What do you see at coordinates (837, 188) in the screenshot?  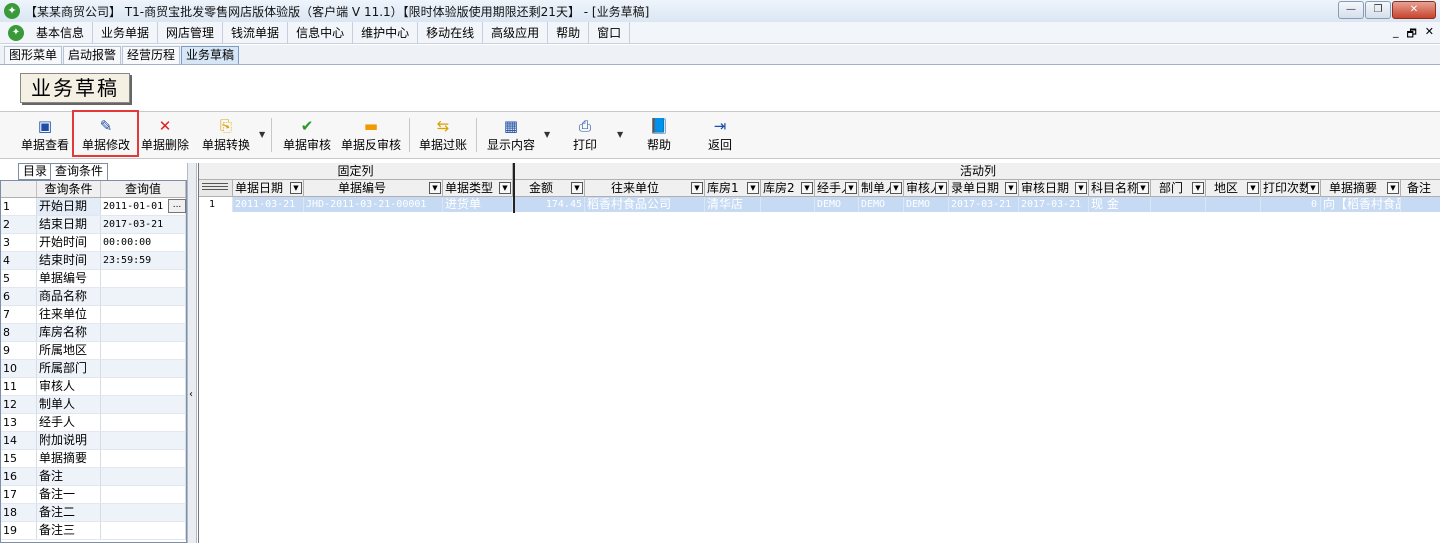 I see `col-handler: 经手人 ▼` at bounding box center [837, 188].